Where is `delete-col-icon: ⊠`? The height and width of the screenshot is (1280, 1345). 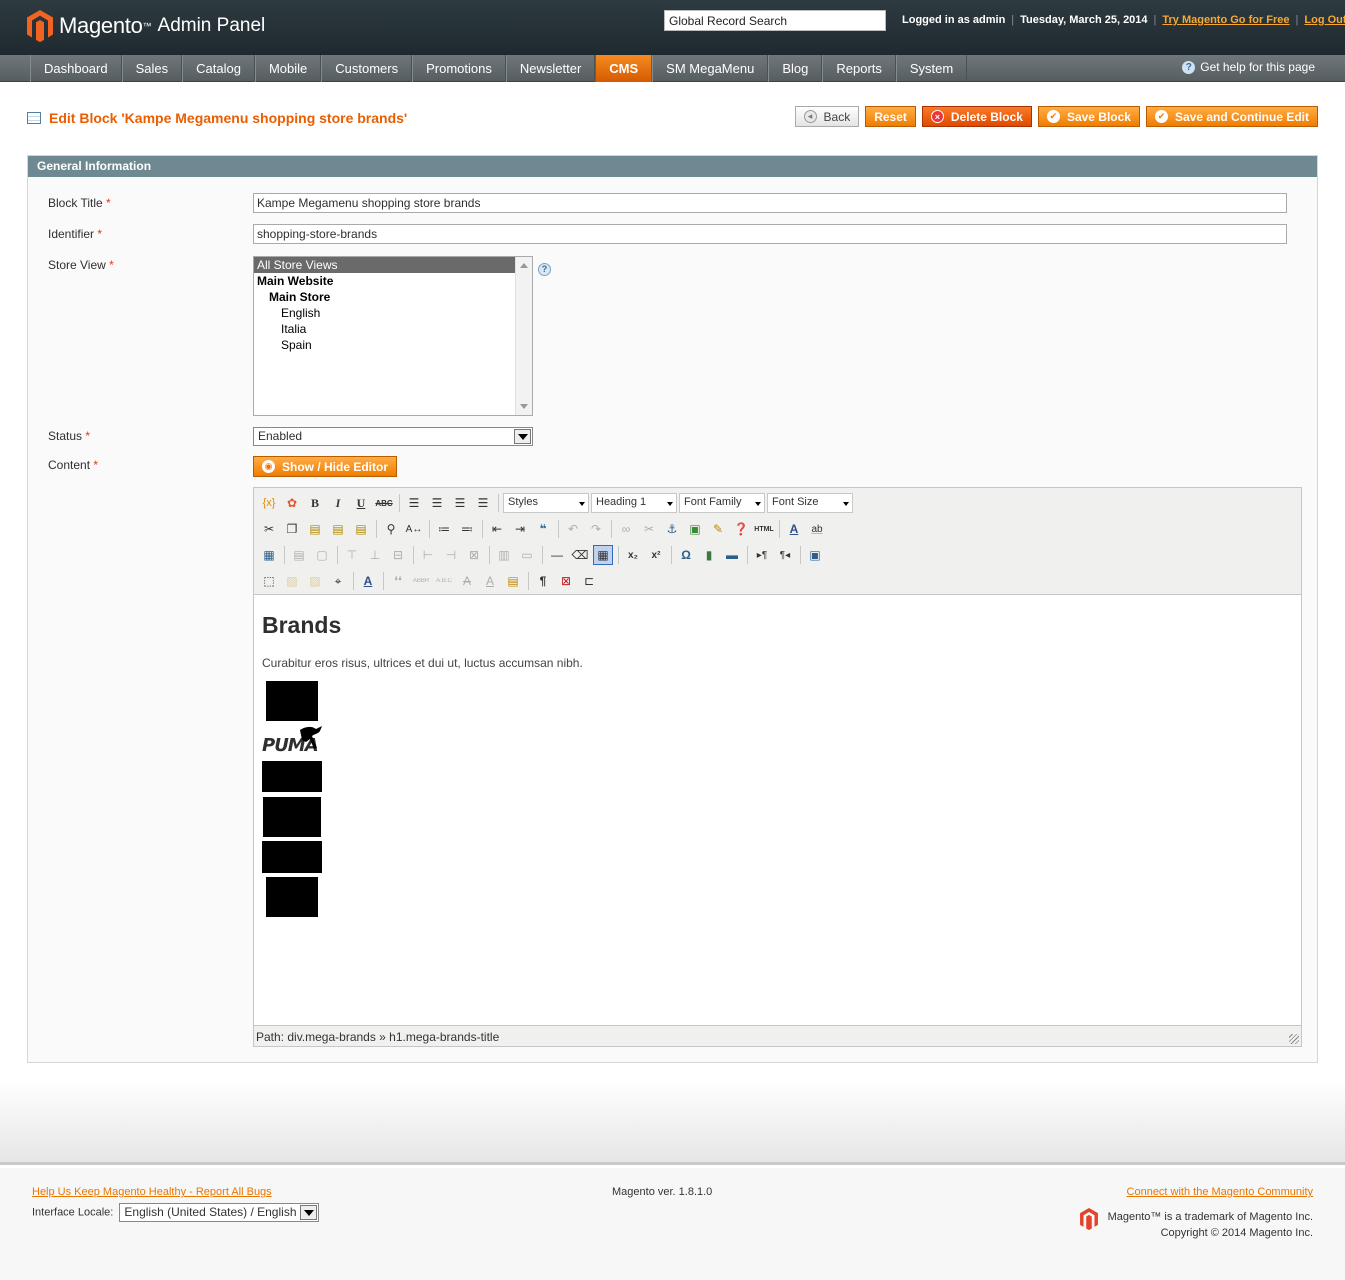
delete-col-icon: ⊠ is located at coordinates (474, 555).